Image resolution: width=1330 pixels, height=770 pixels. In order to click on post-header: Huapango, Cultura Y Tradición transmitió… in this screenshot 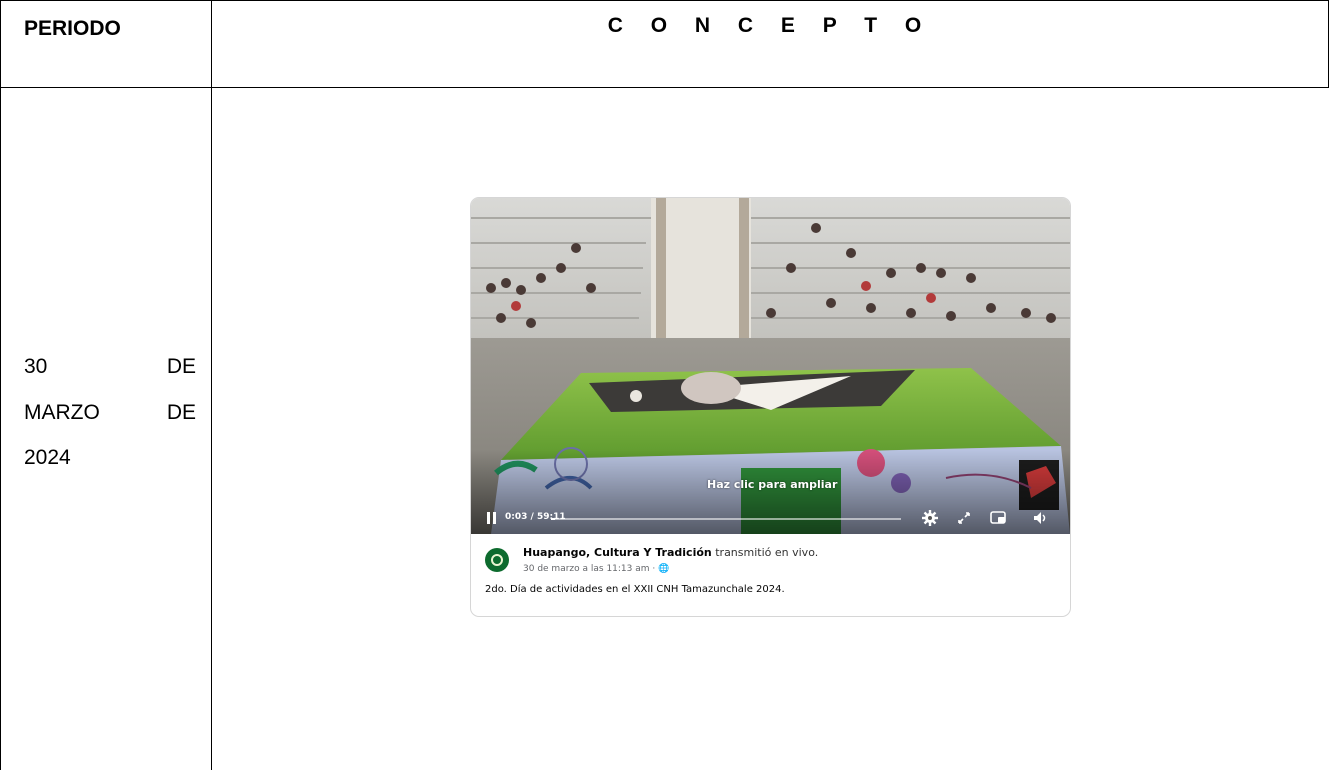, I will do `click(670, 552)`.